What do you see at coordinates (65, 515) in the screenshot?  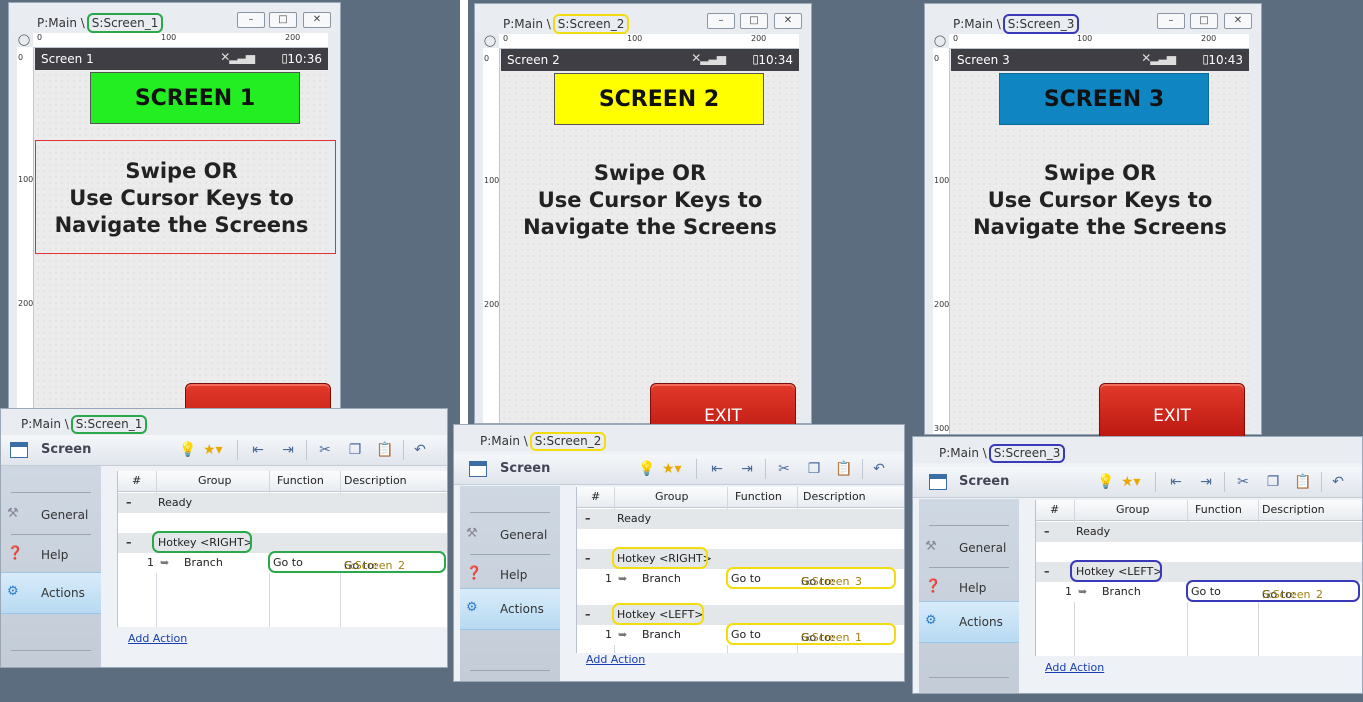 I see `sidebar-item-label: General` at bounding box center [65, 515].